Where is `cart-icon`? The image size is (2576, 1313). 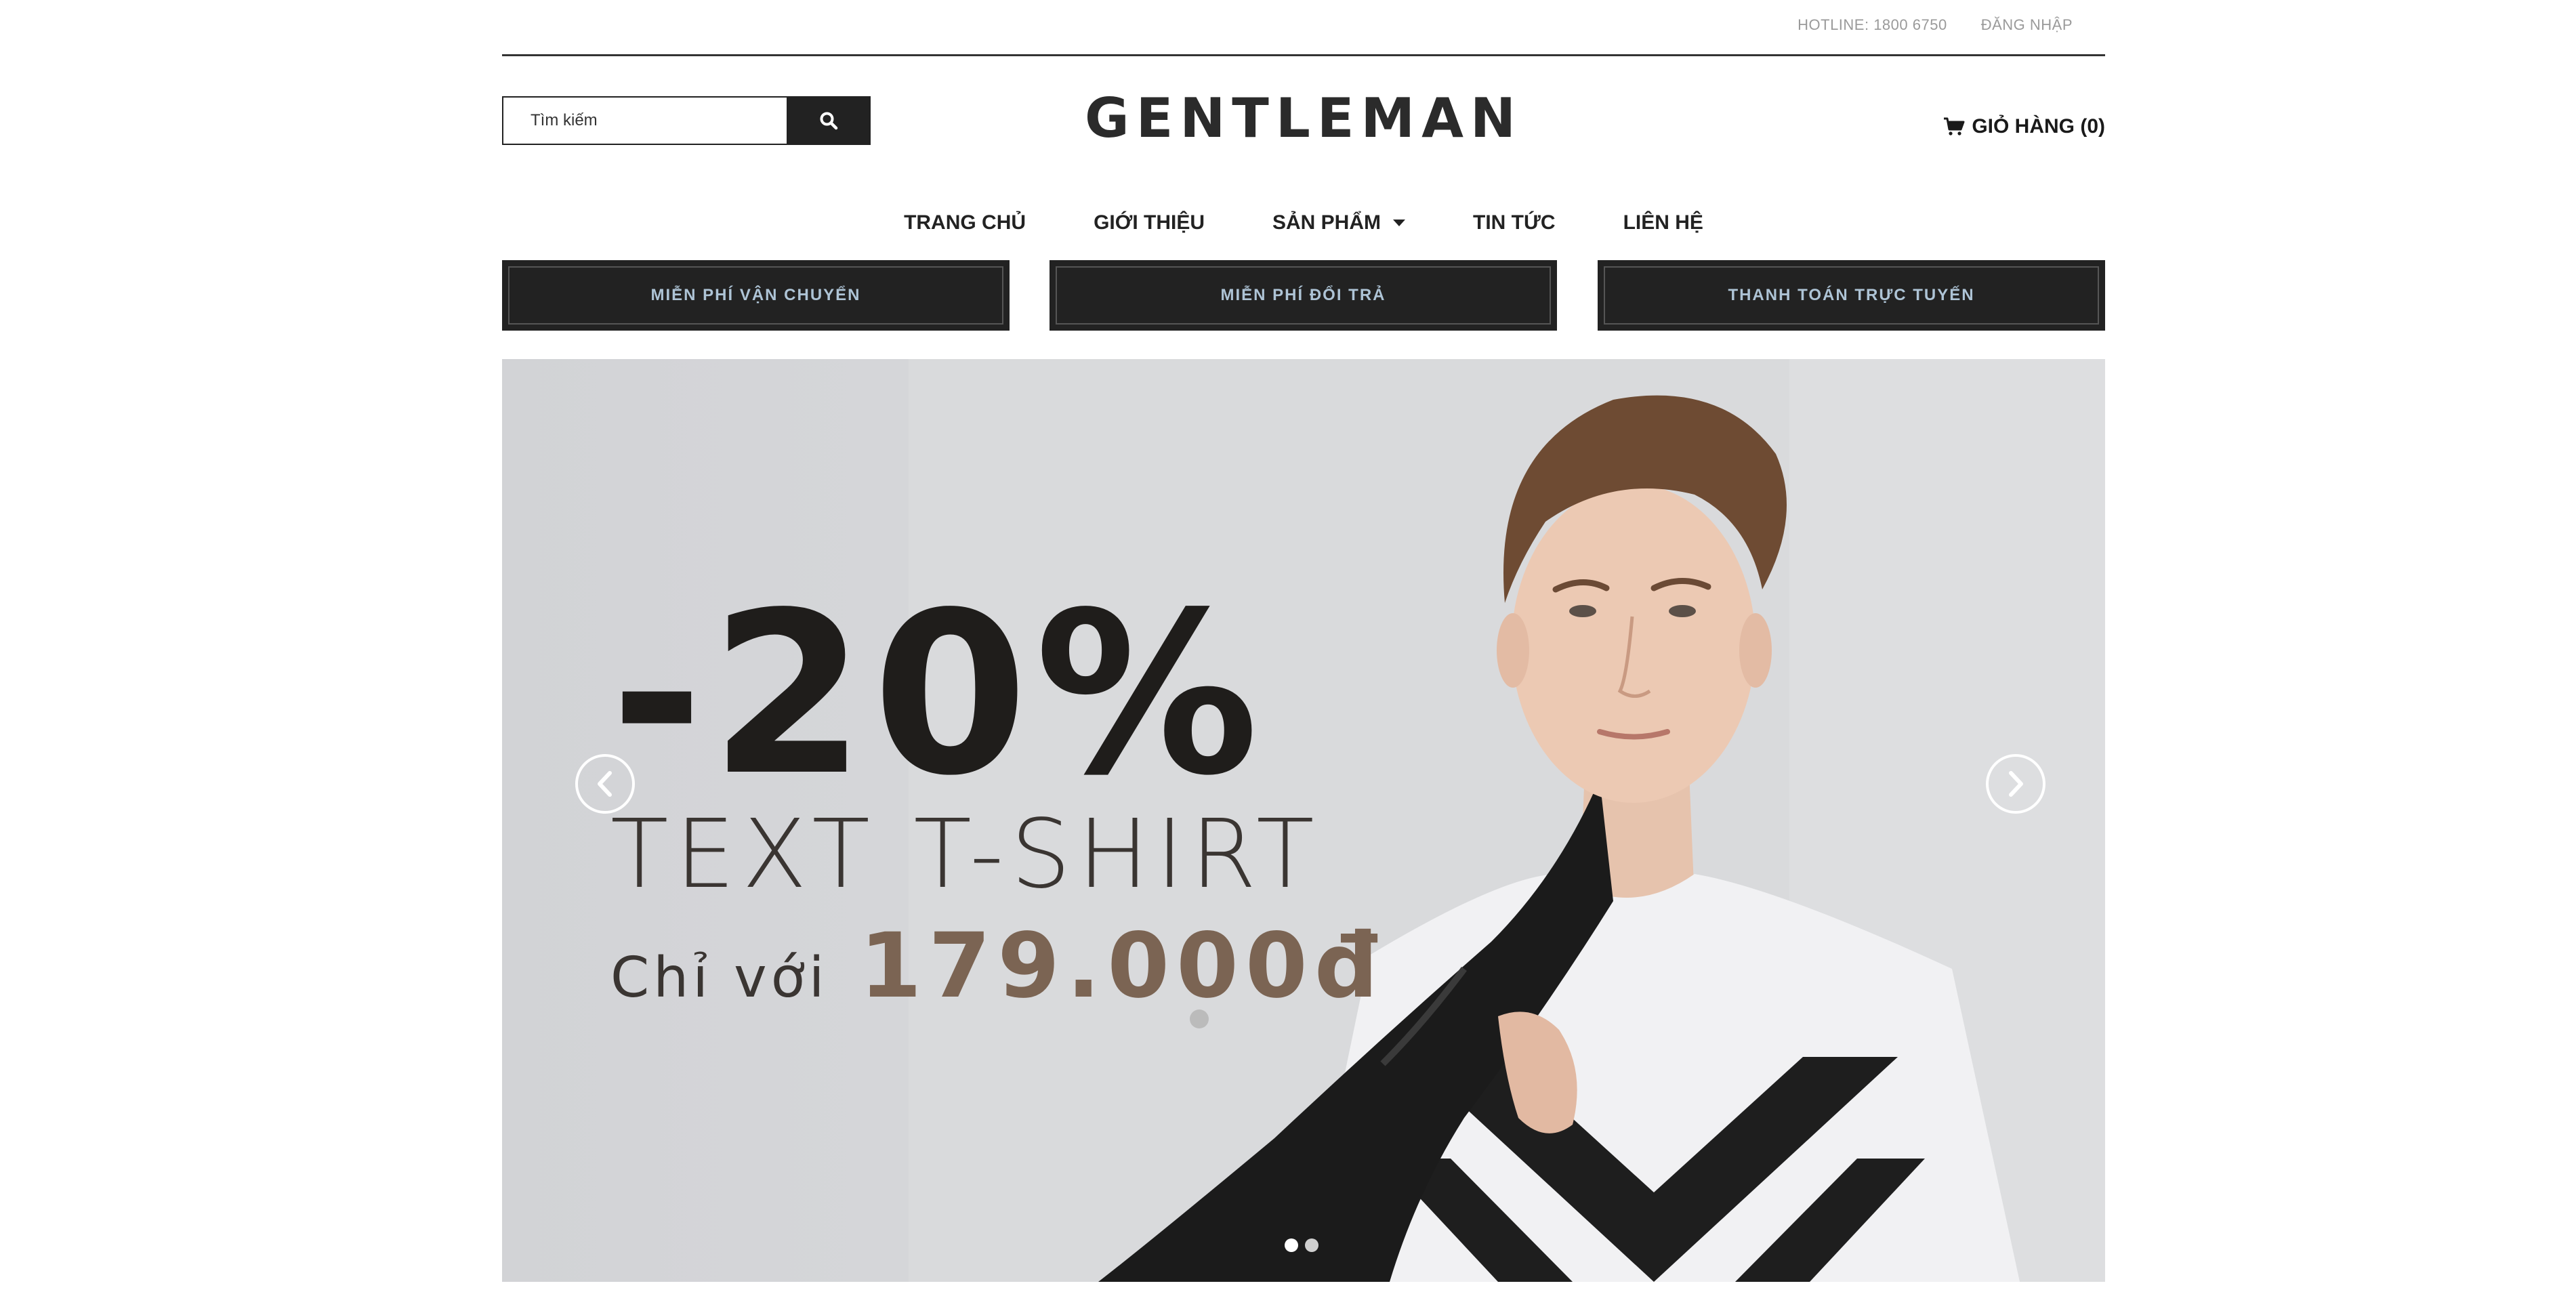 cart-icon is located at coordinates (1954, 126).